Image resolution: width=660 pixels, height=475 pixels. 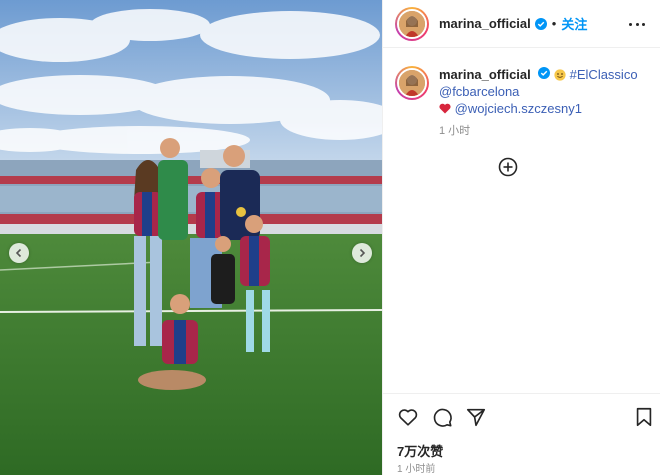 I want to click on more-options-icon, so click(x=637, y=24).